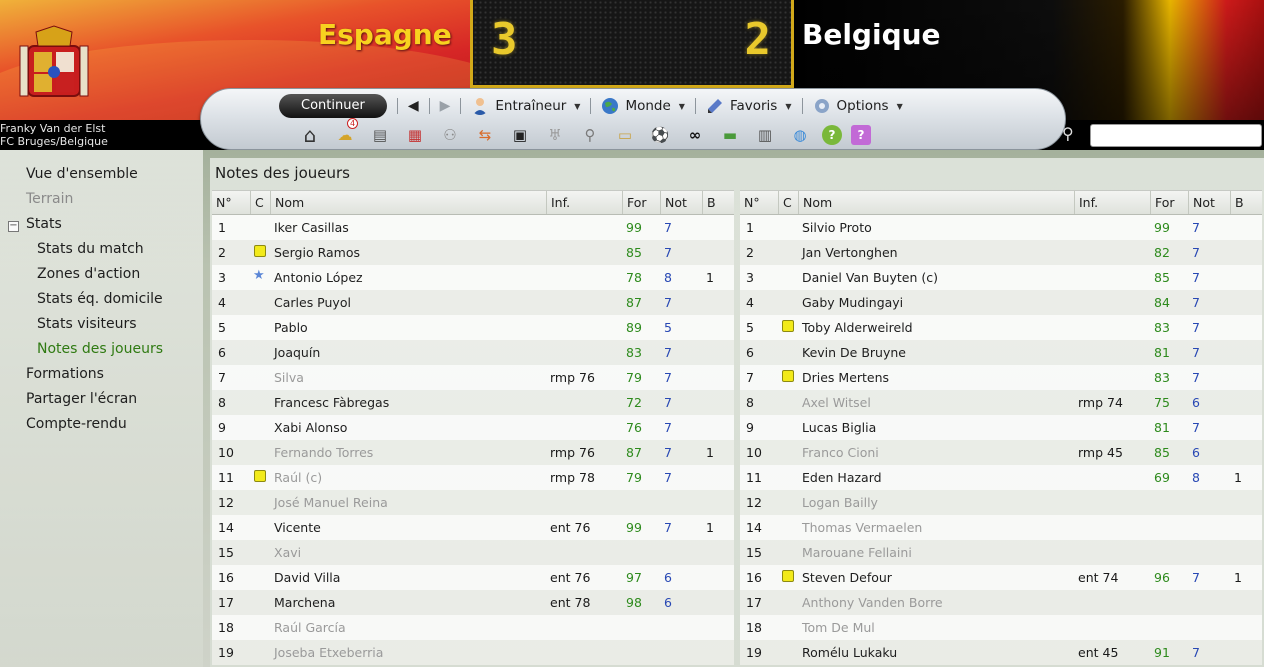 The height and width of the screenshot is (667, 1264). I want to click on table-row: 19 Joseba Etxeberria, so click(473, 652).